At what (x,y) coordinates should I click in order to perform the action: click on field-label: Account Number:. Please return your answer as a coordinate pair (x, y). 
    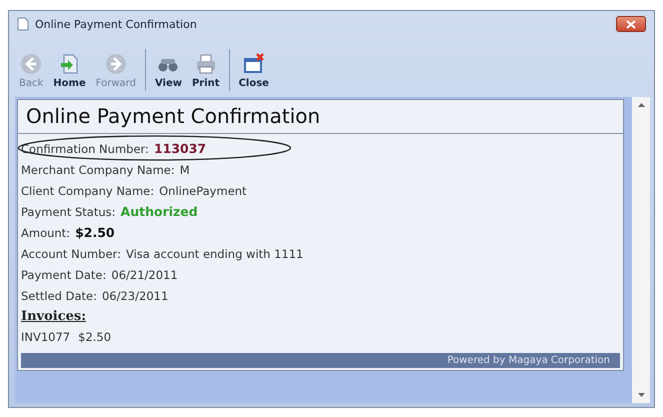
    Looking at the image, I should click on (71, 253).